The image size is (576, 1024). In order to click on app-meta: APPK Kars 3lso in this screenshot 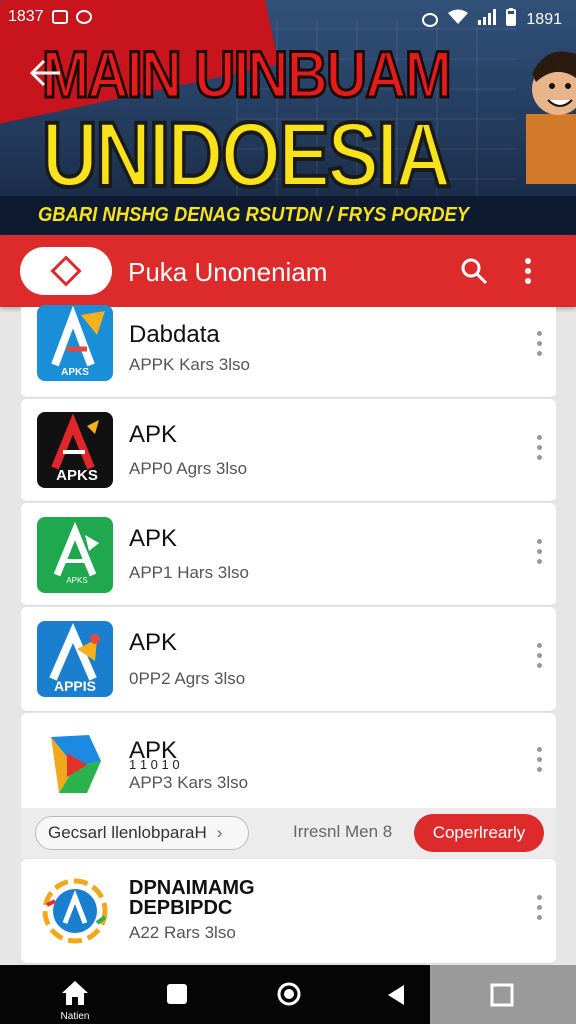, I will do `click(189, 364)`.